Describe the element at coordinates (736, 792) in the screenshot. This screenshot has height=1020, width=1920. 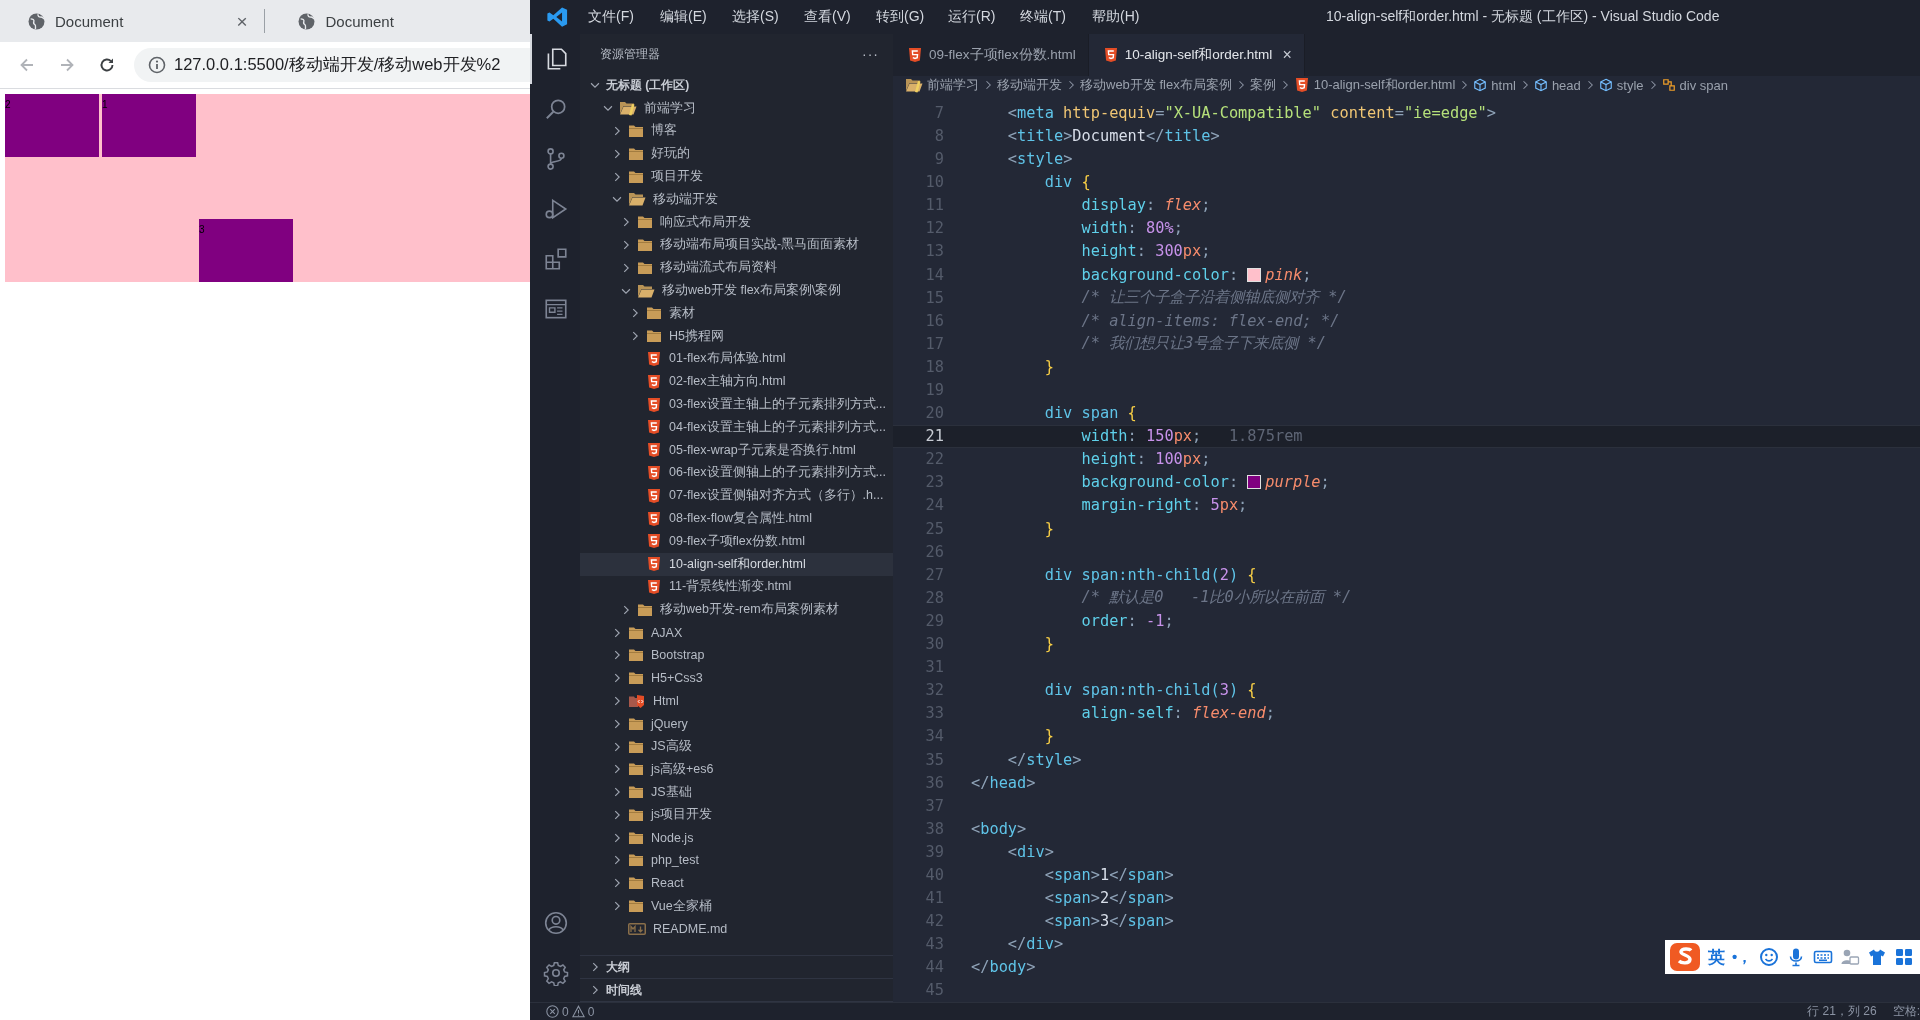
I see `tree-item: JS基础` at that location.